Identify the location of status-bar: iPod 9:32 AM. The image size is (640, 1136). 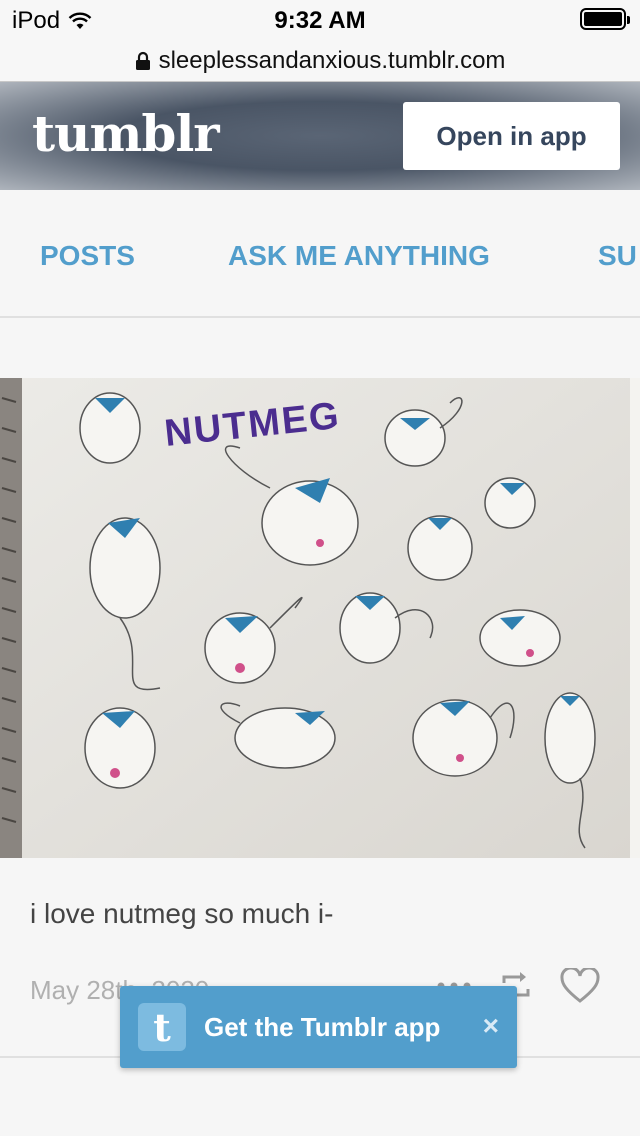
(320, 20).